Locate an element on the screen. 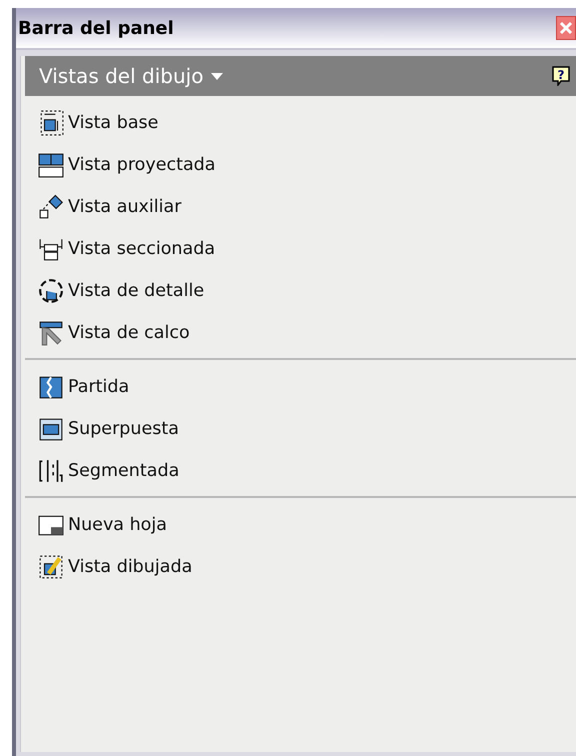 Image resolution: width=576 pixels, height=756 pixels. panel-item: Vista de detalle is located at coordinates (117, 291).